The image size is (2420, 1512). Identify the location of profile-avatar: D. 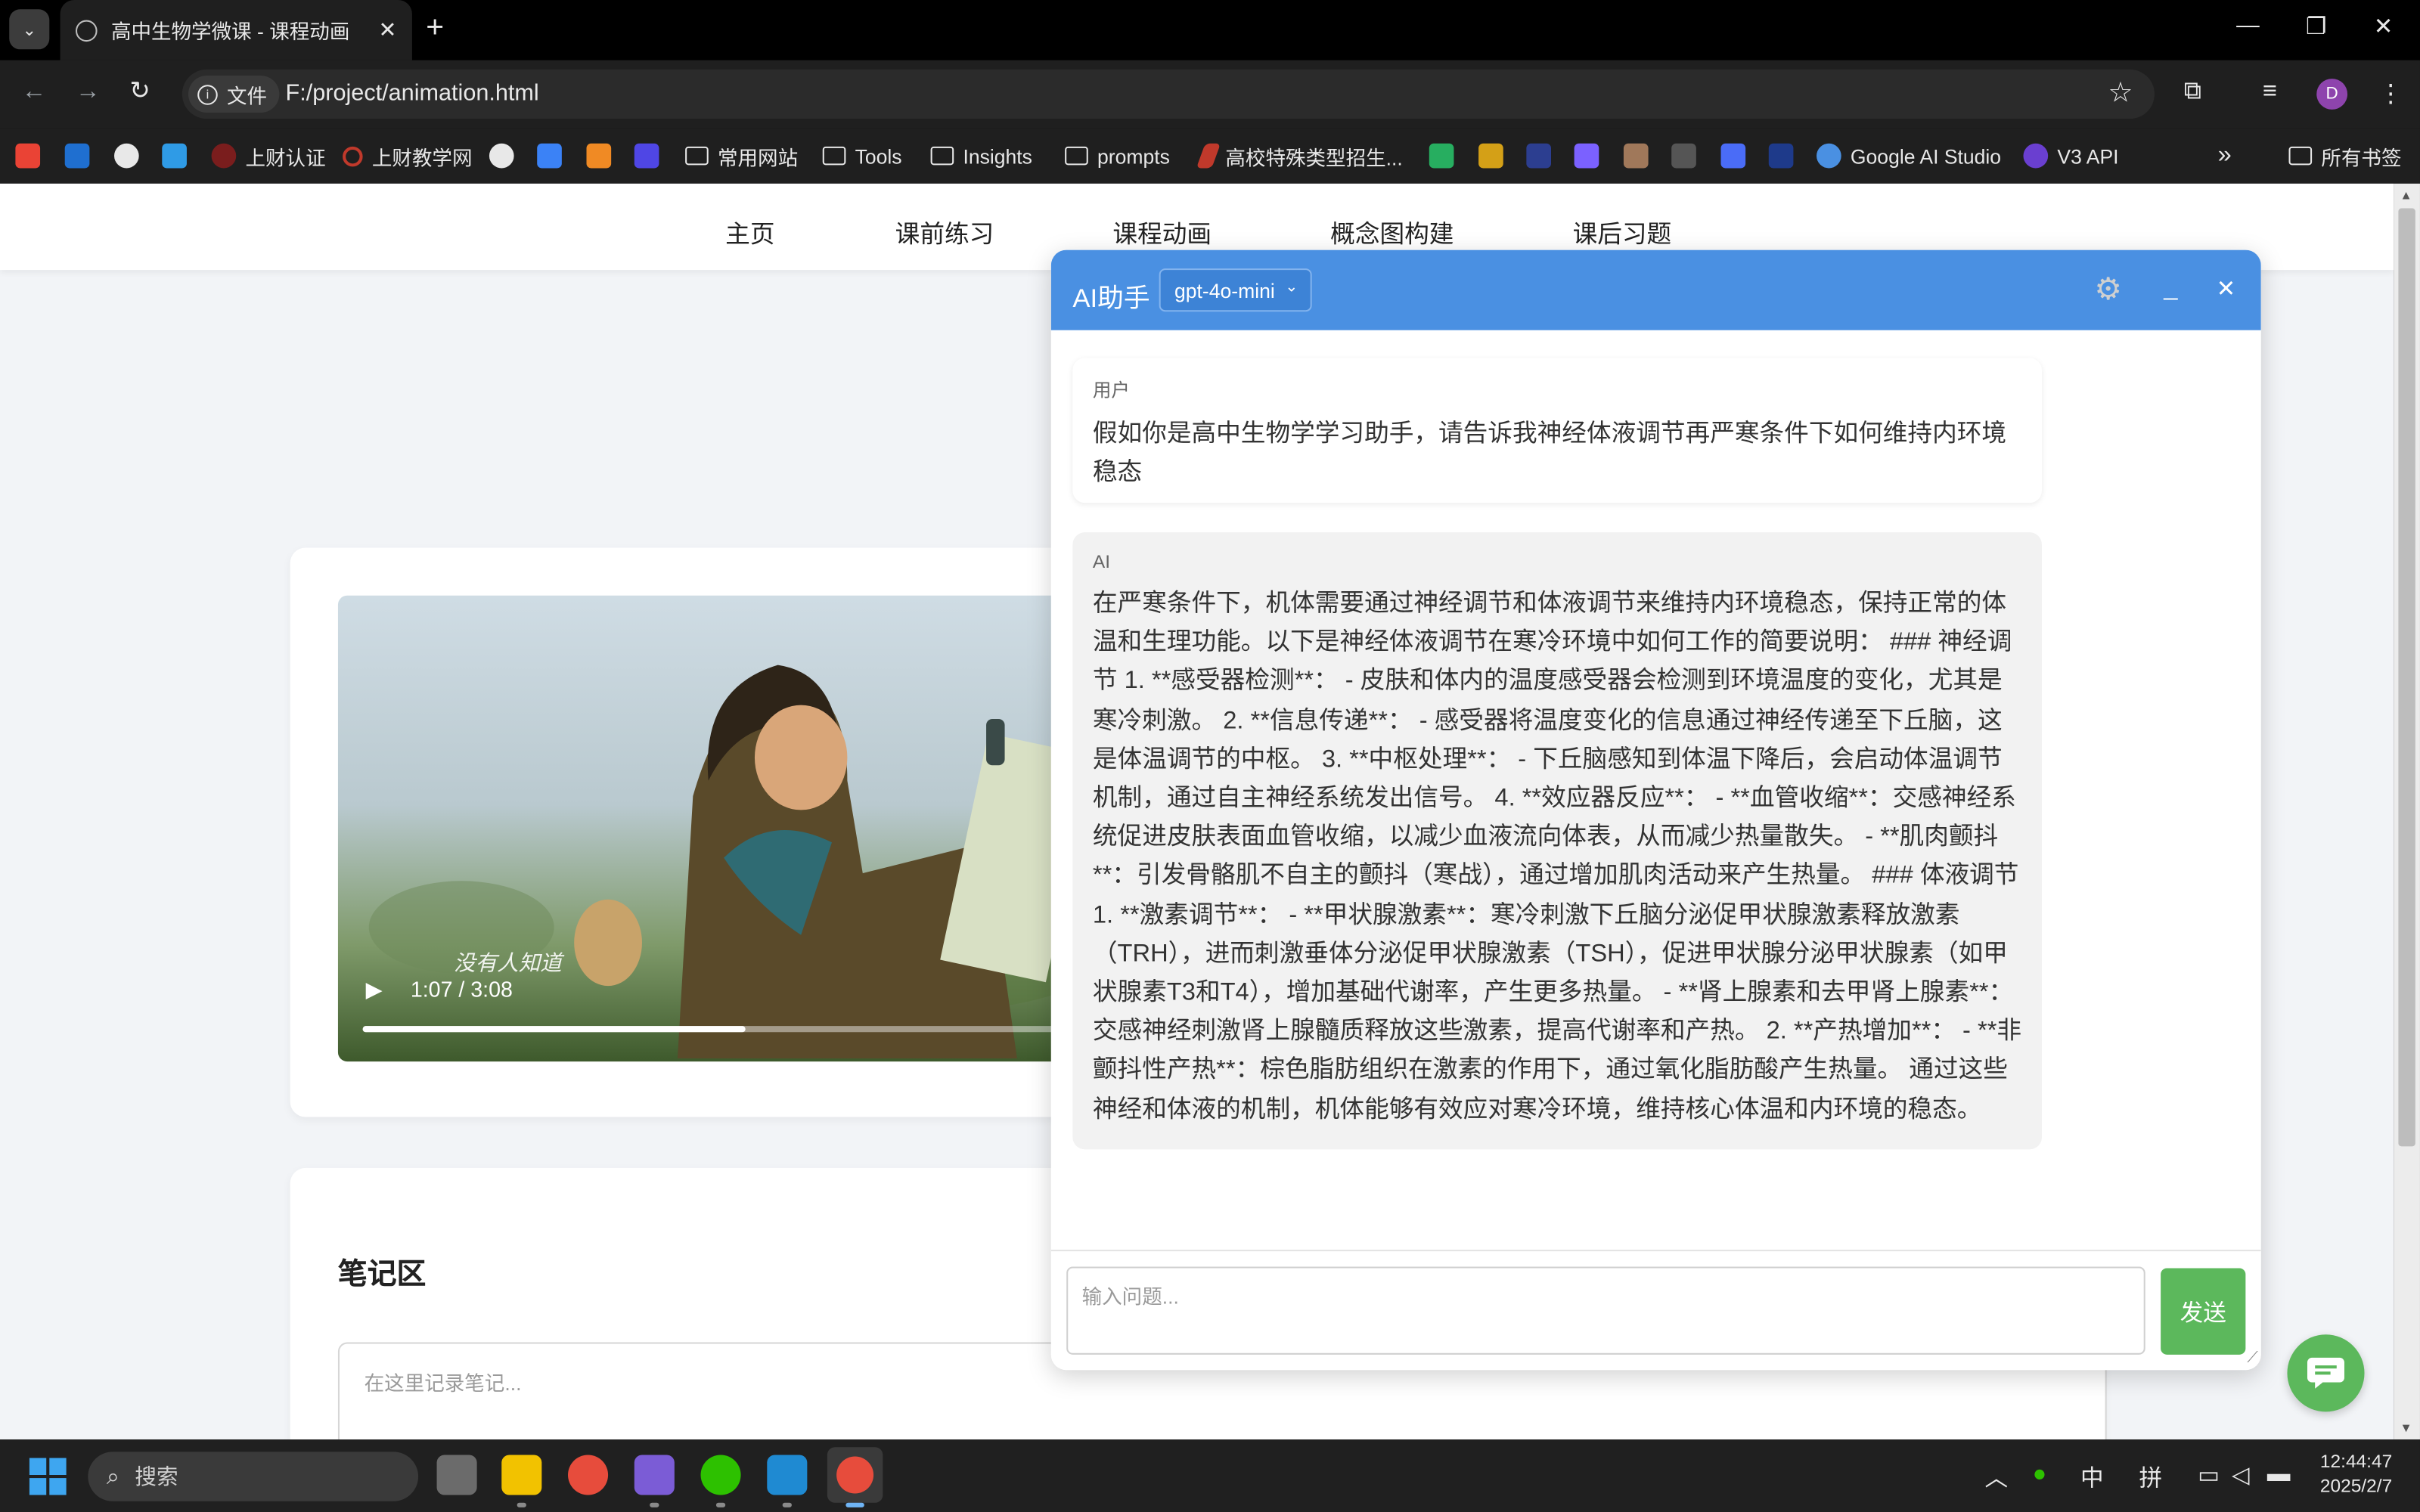
(2332, 94).